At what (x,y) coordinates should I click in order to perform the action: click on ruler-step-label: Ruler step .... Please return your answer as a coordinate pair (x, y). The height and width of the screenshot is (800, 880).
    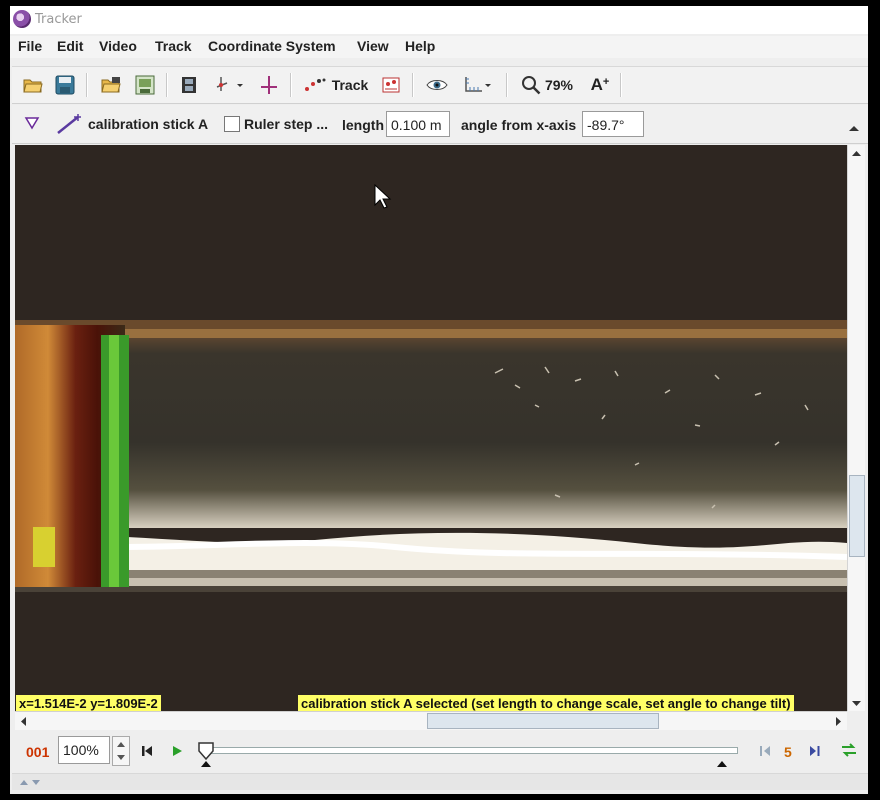
    Looking at the image, I should click on (286, 124).